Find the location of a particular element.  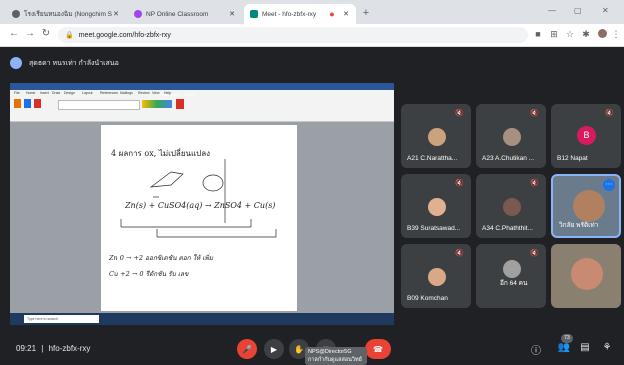

tab-nongchim-school: โรงเรียนหนองฉิม (Nongchim School) ✕ is located at coordinates (66, 14).